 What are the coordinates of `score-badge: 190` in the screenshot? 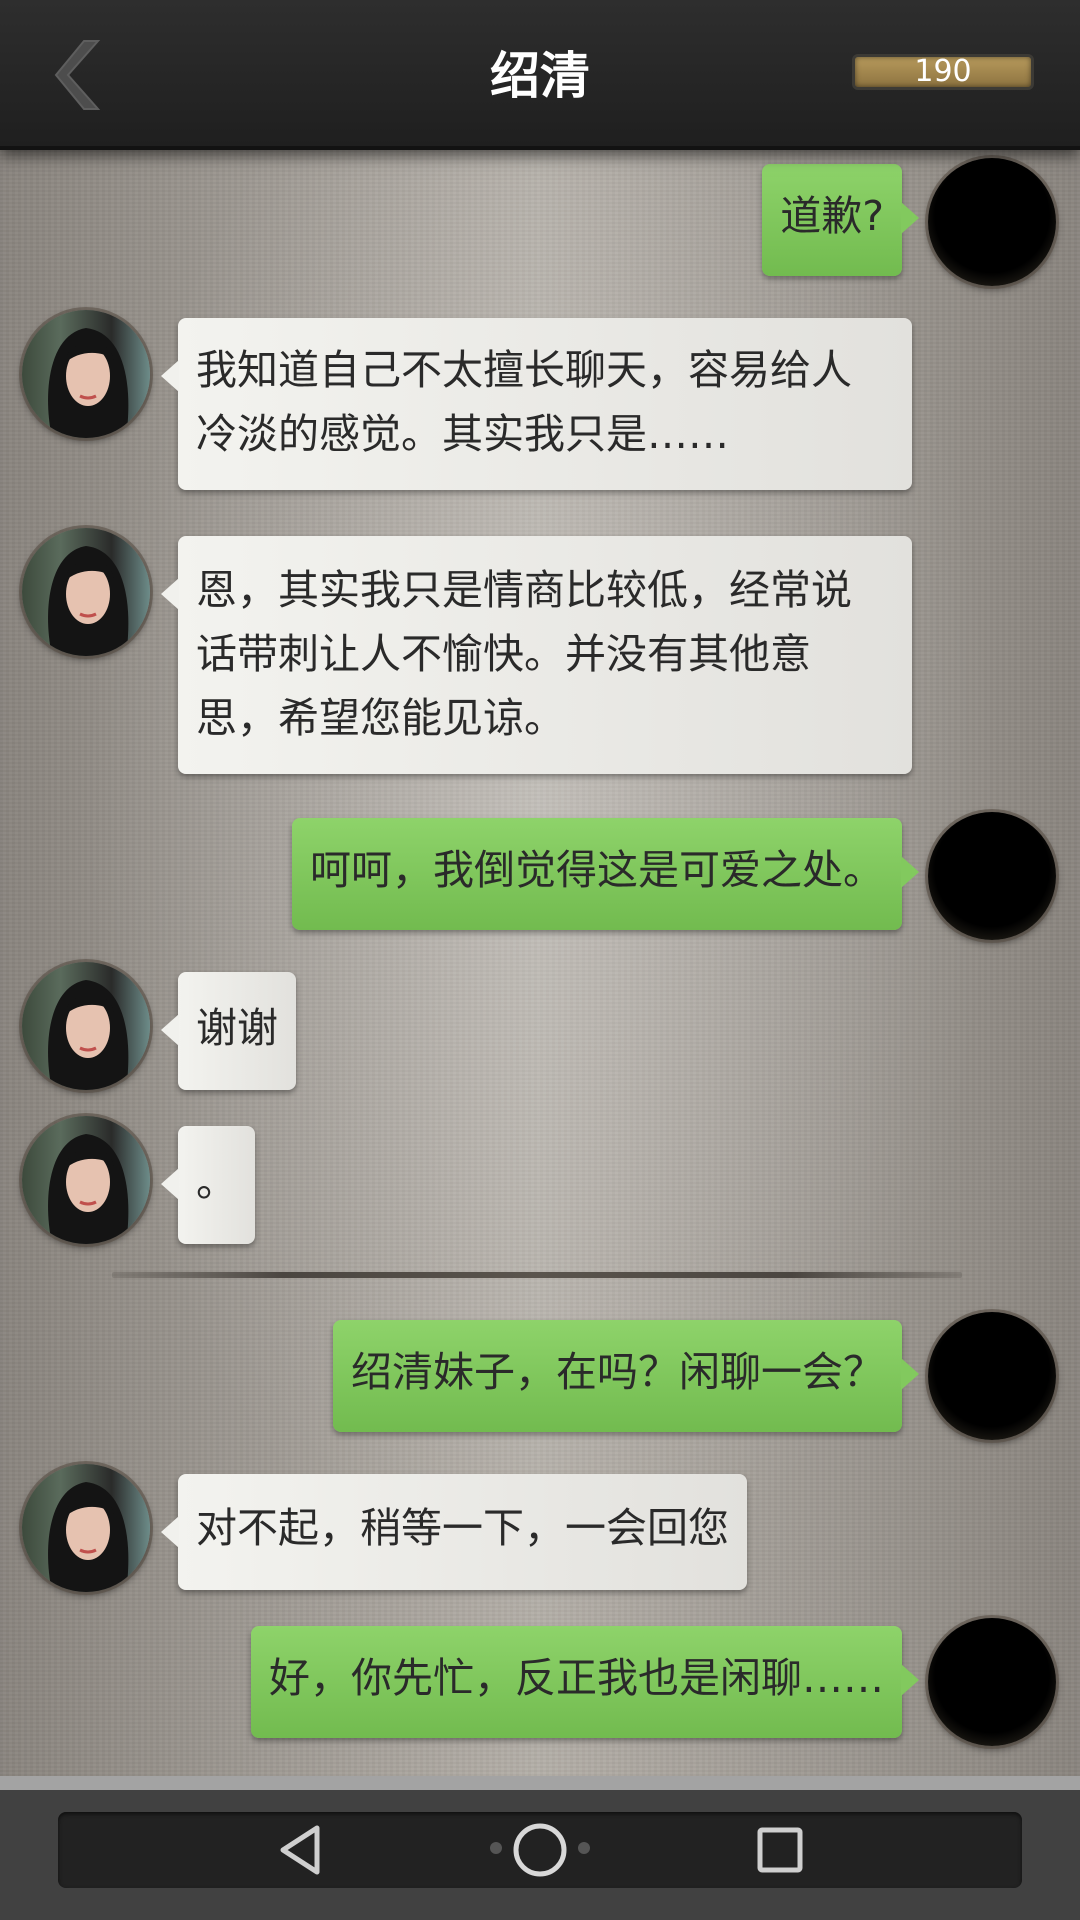 It's located at (943, 72).